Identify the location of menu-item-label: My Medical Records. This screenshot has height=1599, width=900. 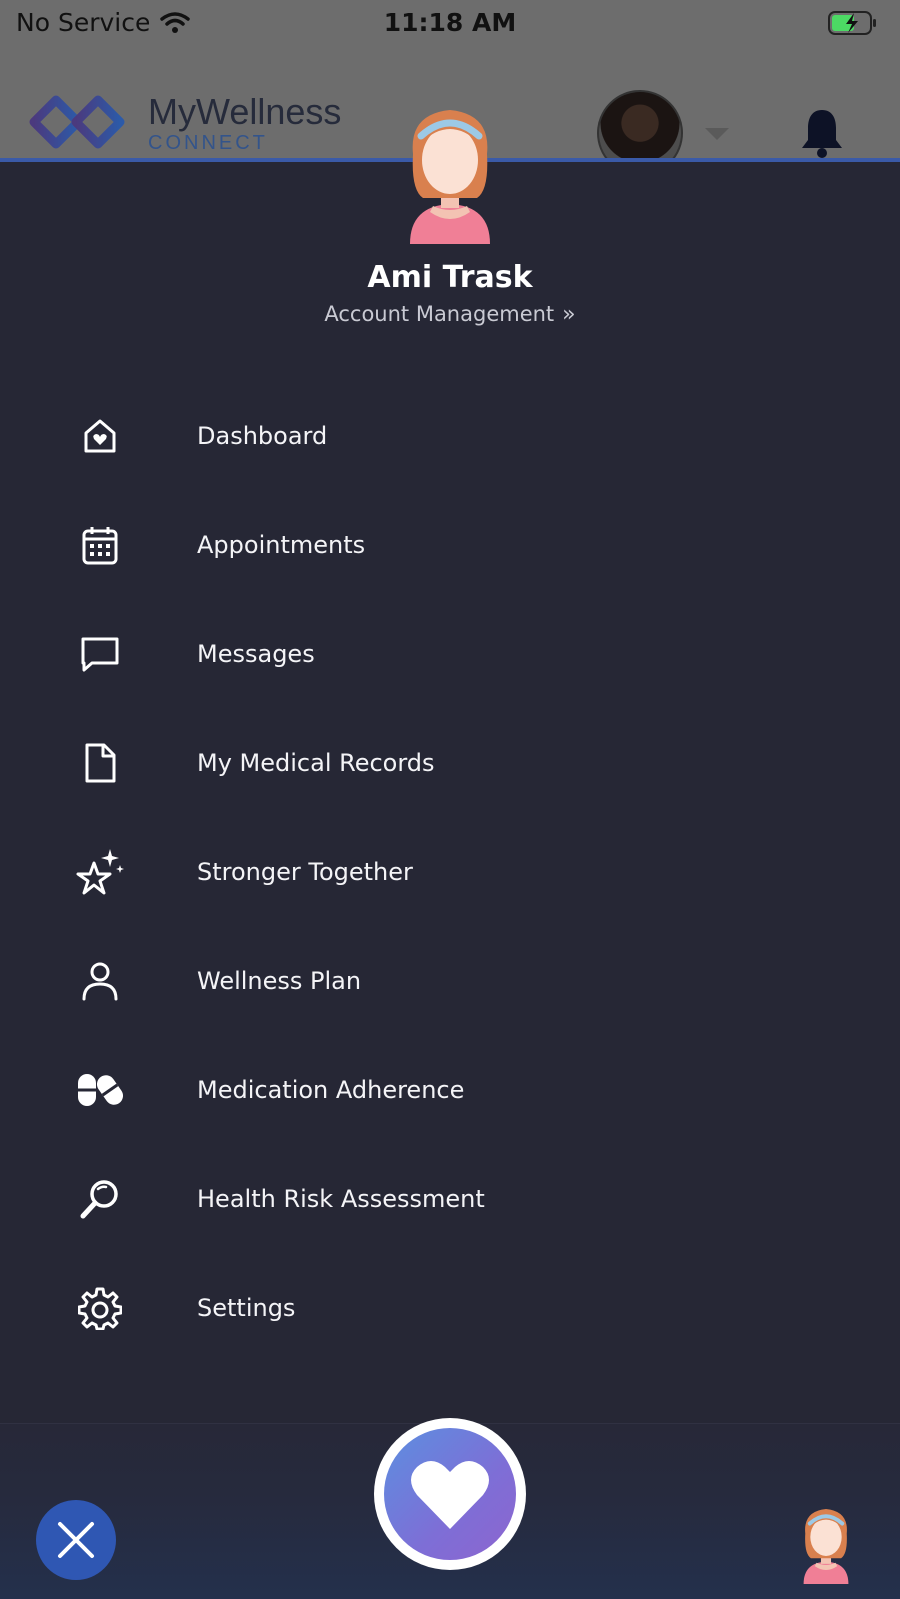
(316, 763).